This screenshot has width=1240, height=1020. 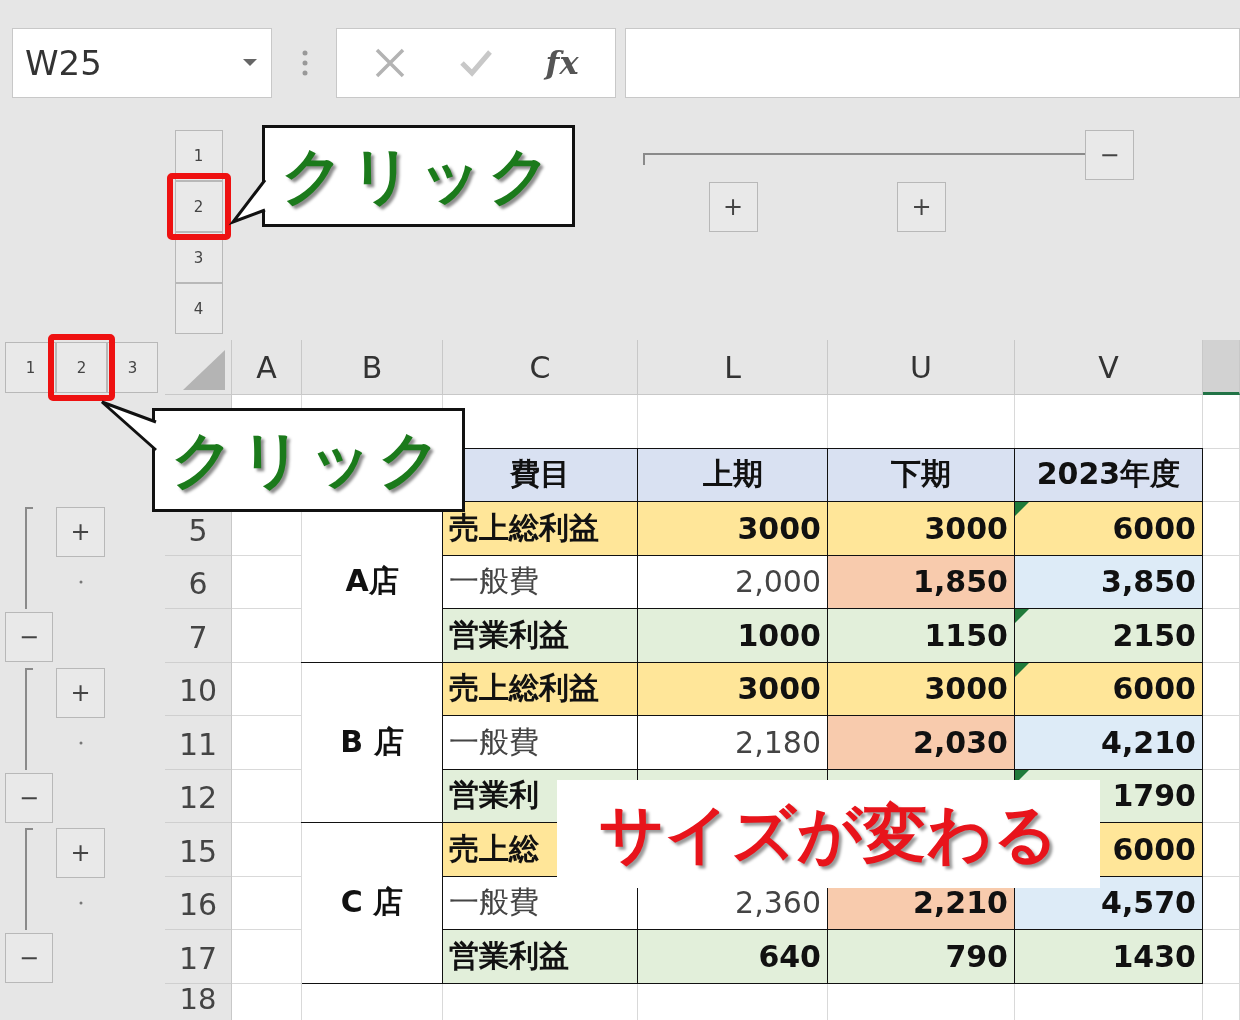 I want to click on table-cell: 640, so click(x=732, y=956).